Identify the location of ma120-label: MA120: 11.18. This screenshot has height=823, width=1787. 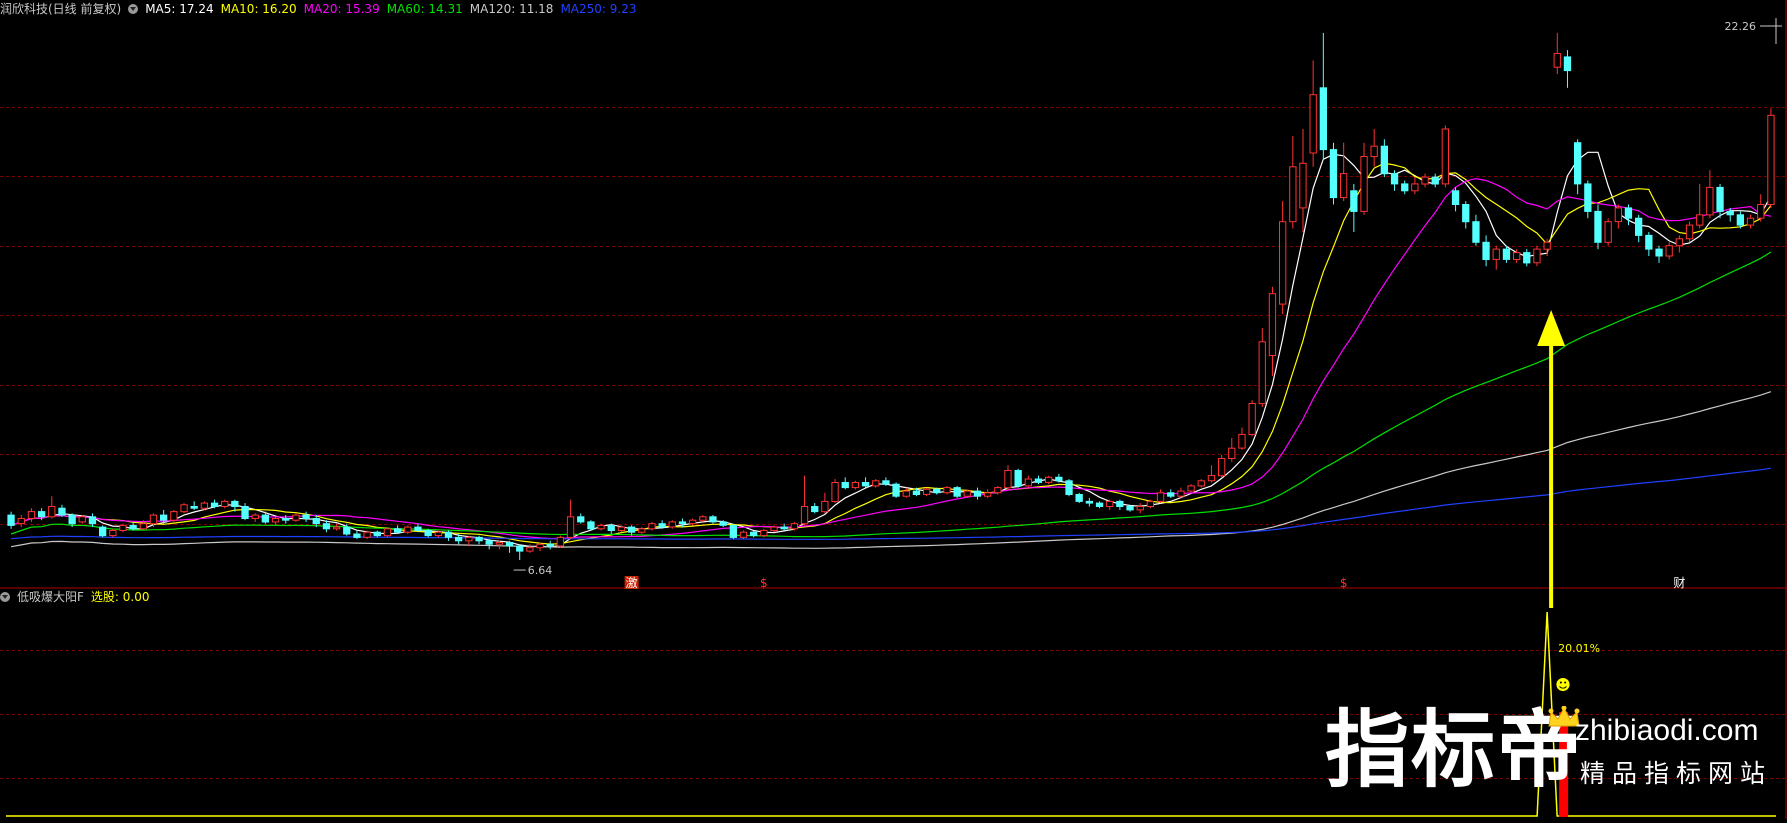
(511, 9).